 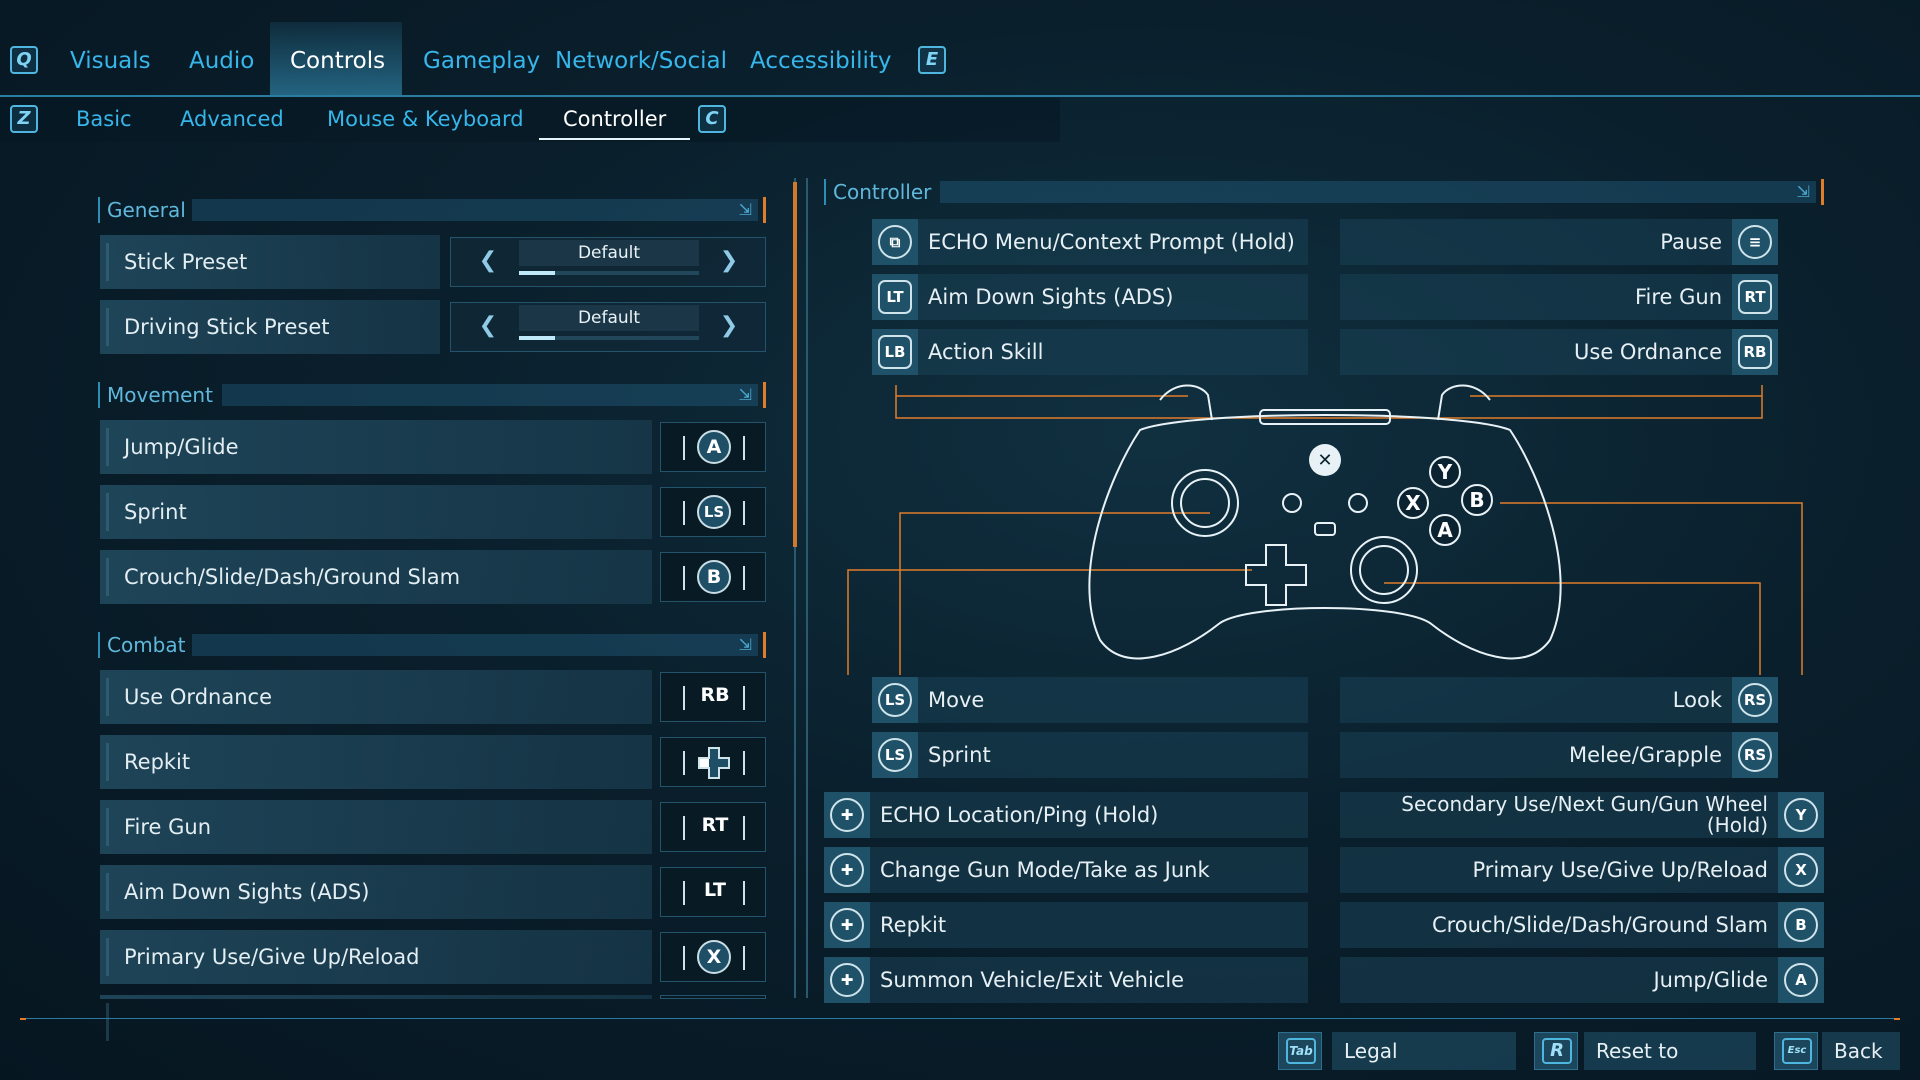 What do you see at coordinates (376, 512) in the screenshot?
I see `setting-sprint: Sprint` at bounding box center [376, 512].